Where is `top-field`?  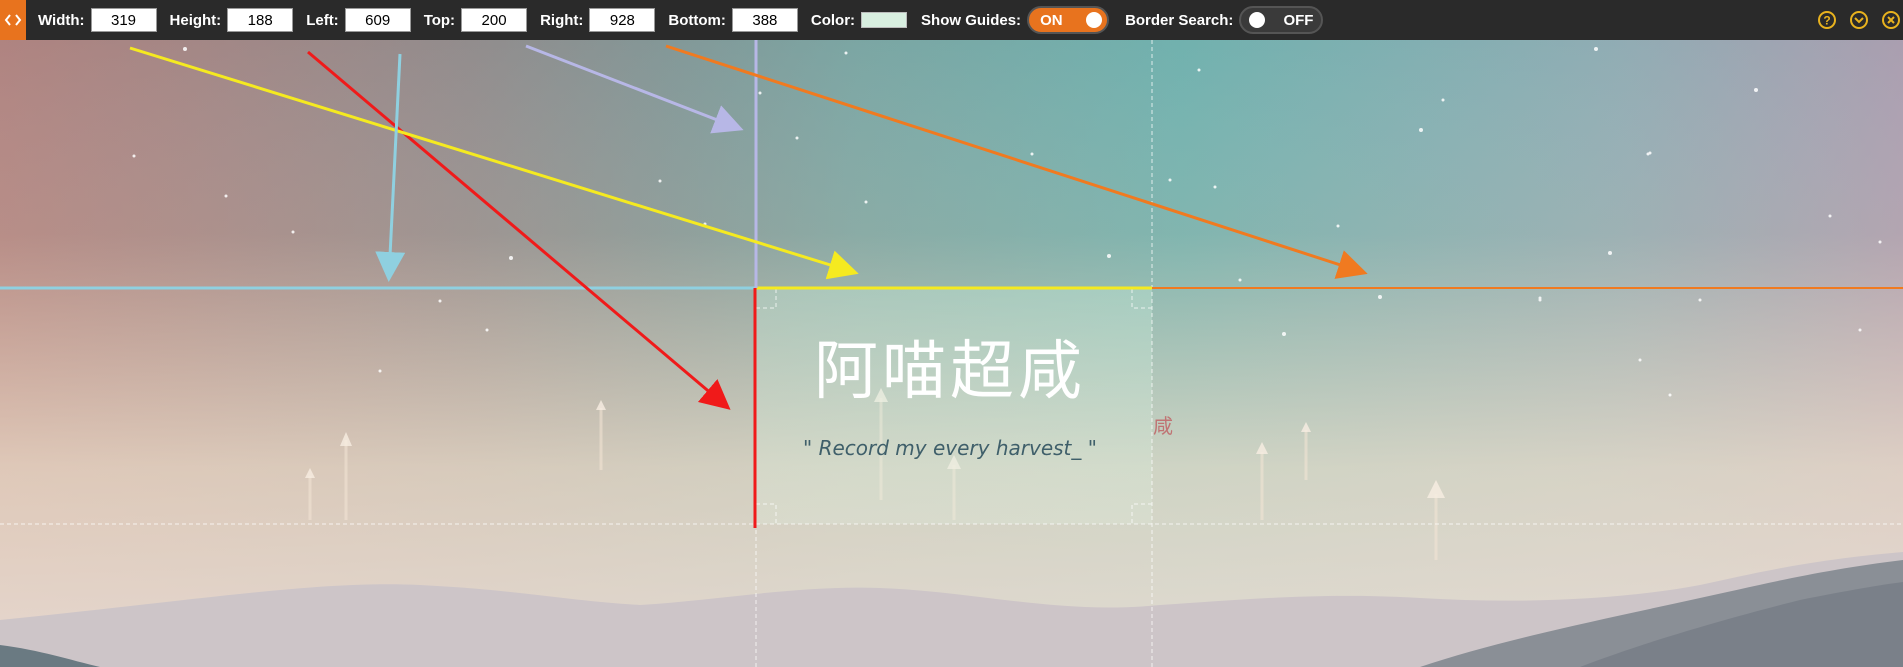
top-field is located at coordinates (494, 20).